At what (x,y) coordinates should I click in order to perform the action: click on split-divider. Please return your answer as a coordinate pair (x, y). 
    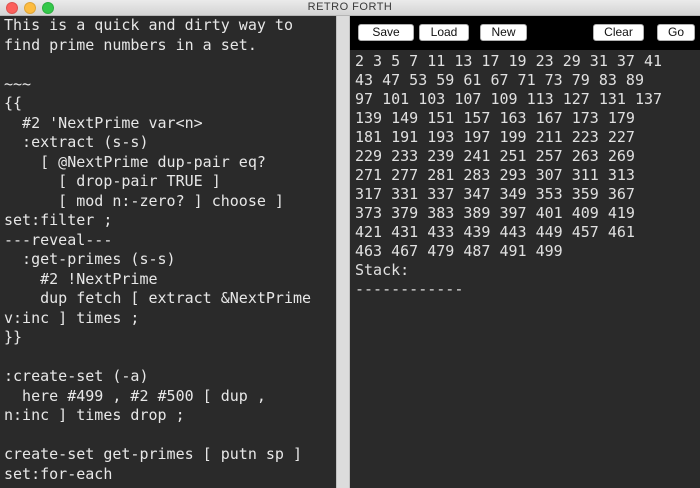
    Looking at the image, I should click on (343, 252).